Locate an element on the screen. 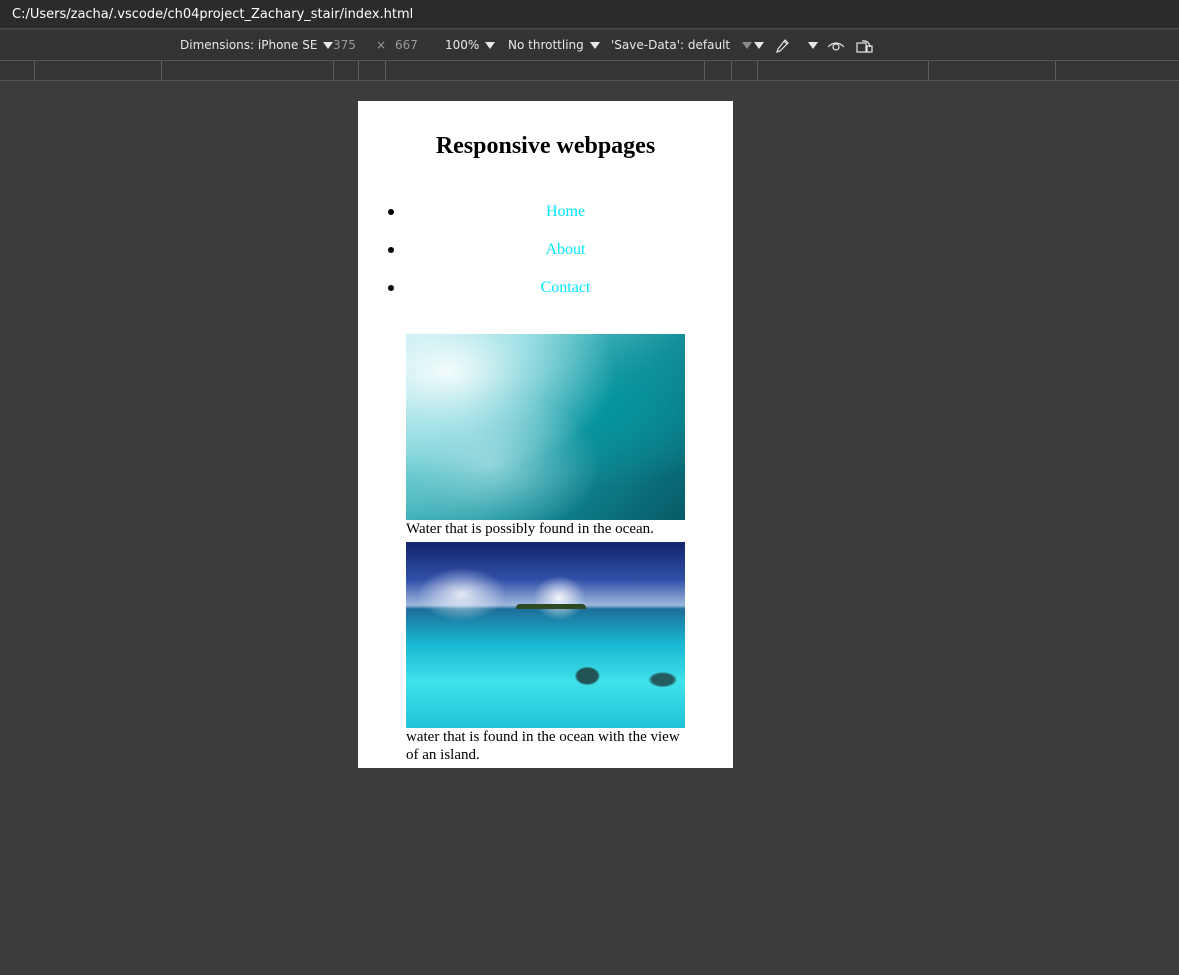 The width and height of the screenshot is (1179, 975). eyedropper-icon is located at coordinates (782, 45).